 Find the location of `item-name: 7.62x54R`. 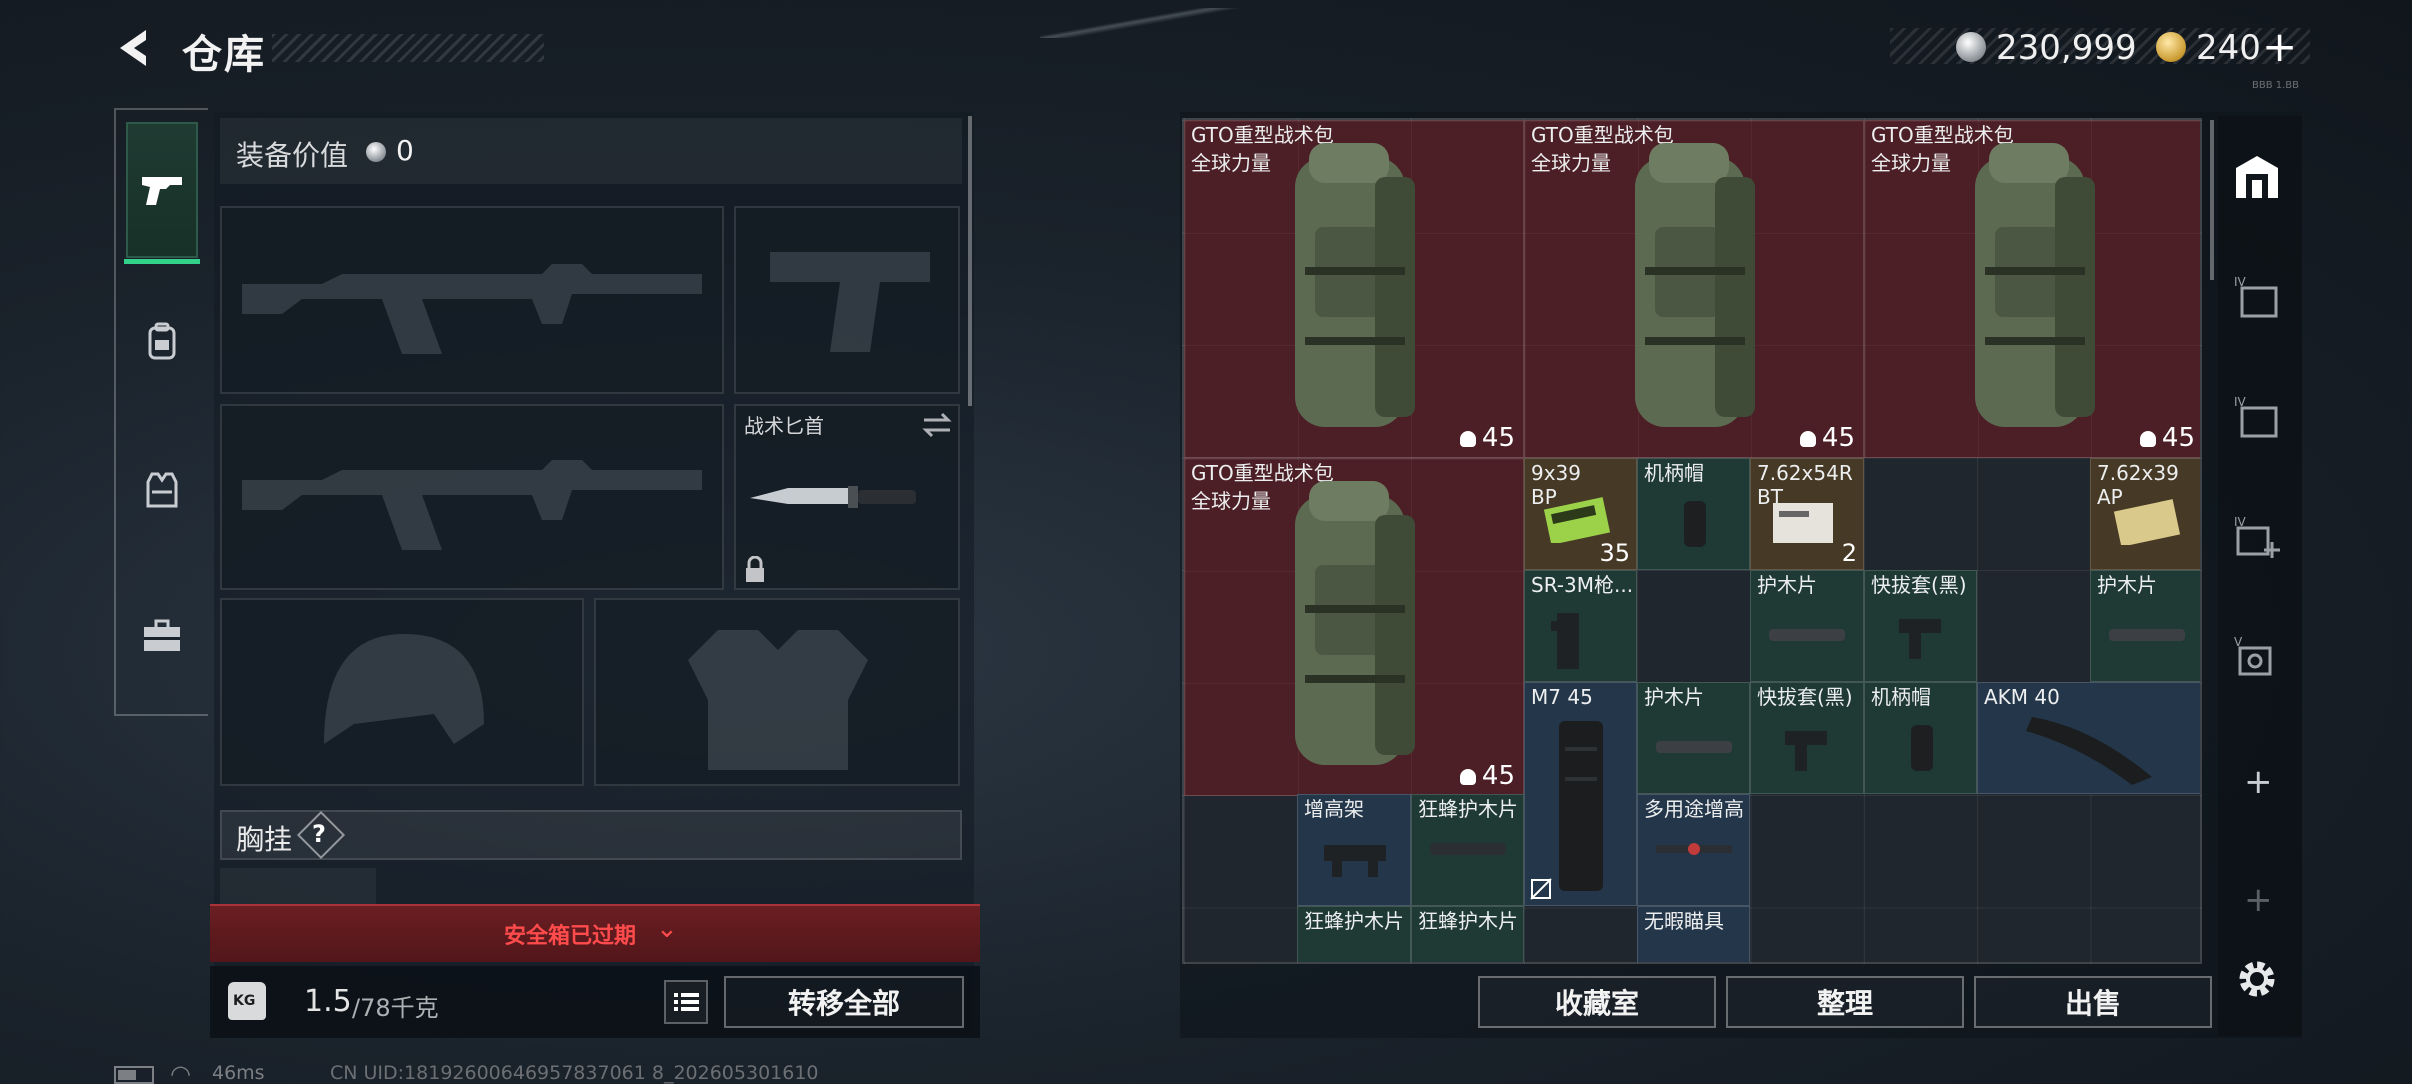

item-name: 7.62x54R is located at coordinates (1805, 473).